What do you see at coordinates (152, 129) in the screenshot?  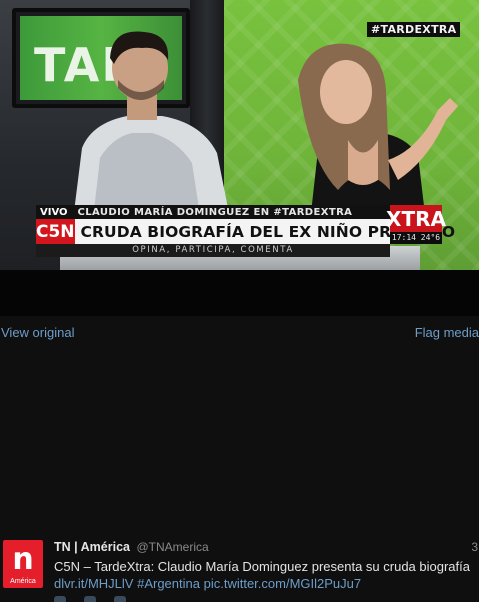 I see `male-host-figure` at bounding box center [152, 129].